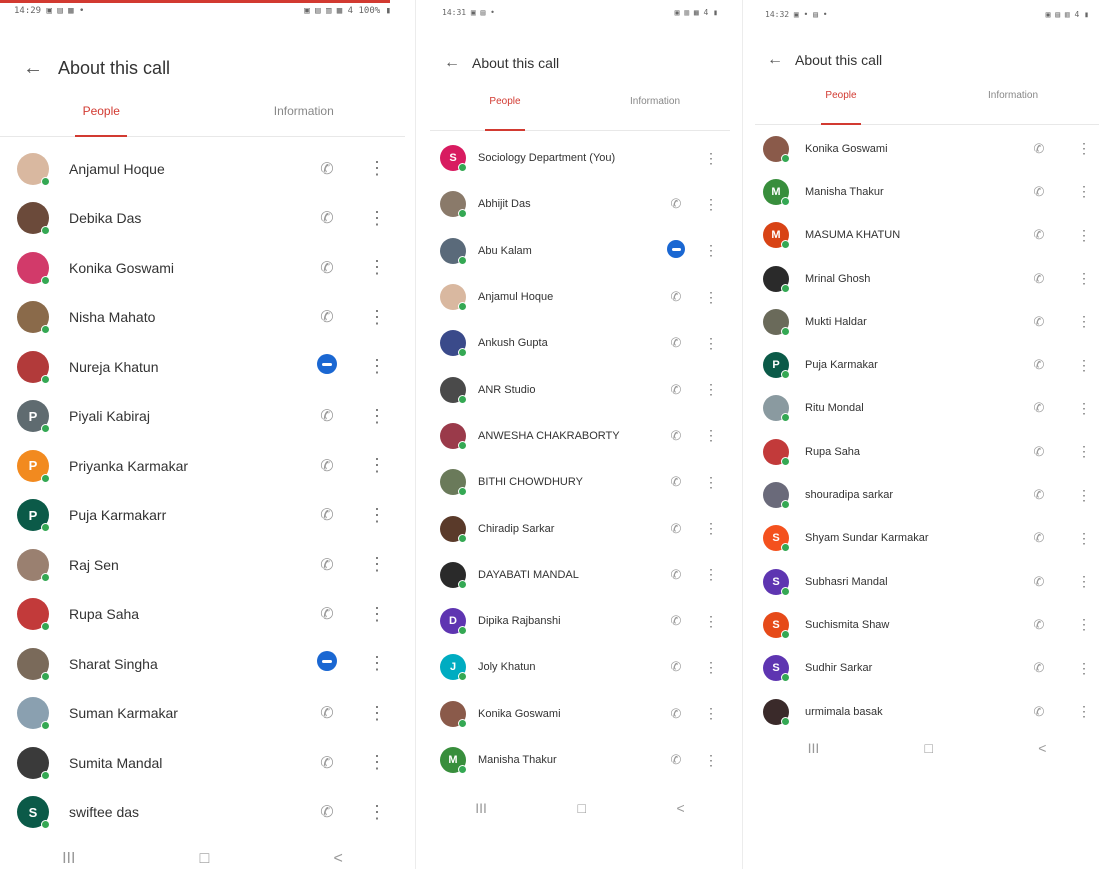 This screenshot has height=869, width=1099. Describe the element at coordinates (452, 63) in the screenshot. I see `arrow-left-icon: ←` at that location.